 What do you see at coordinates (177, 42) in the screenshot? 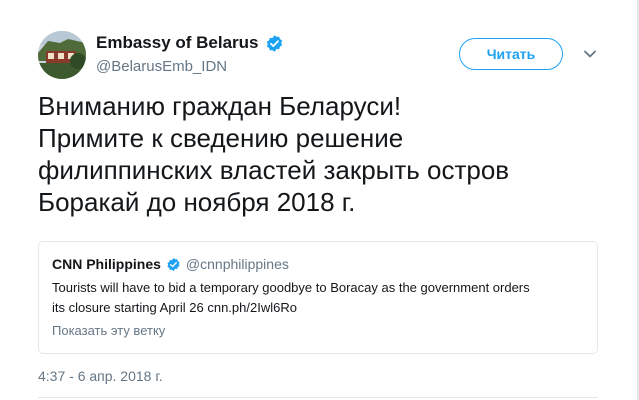
I see `author-name-text: Embassy of Belarus` at bounding box center [177, 42].